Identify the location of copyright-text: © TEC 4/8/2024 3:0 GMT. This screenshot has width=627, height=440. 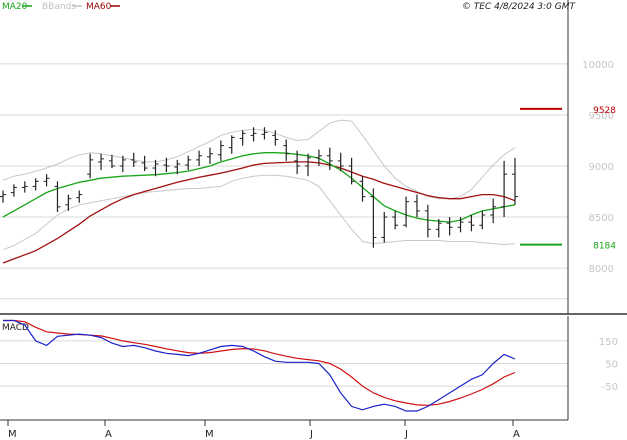
(519, 7).